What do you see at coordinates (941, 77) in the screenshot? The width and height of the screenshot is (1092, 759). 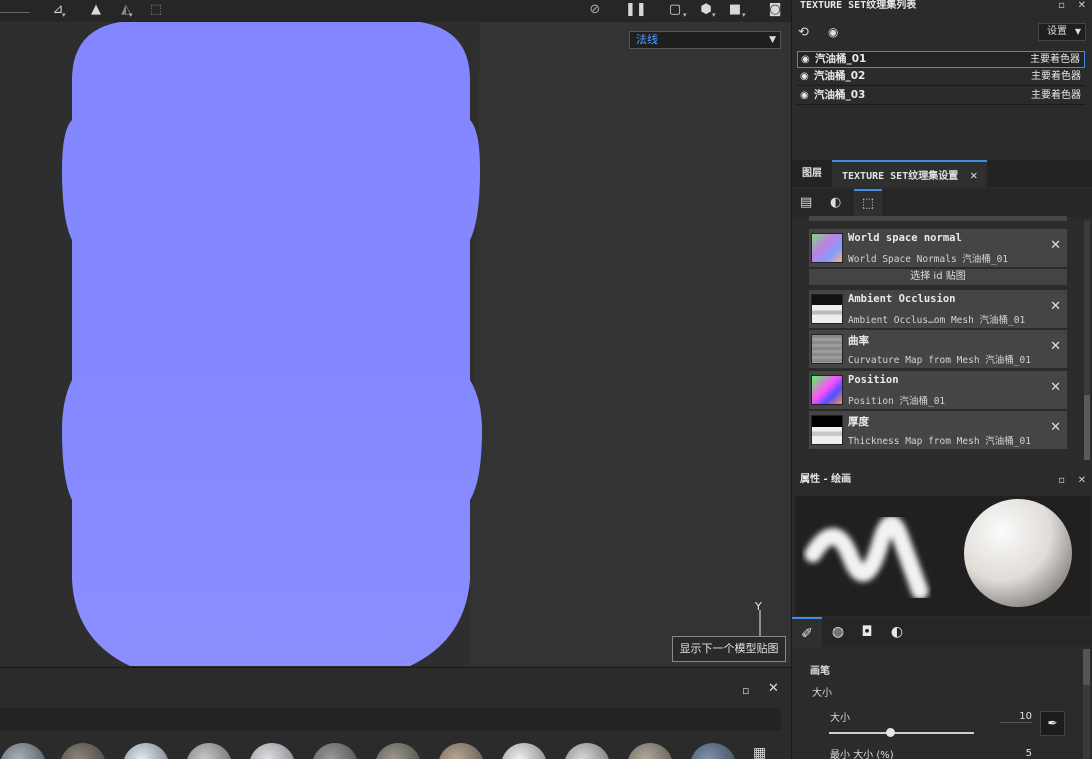 I see `texture-set-item: ◉ 汽油桶_02 主要着色器` at bounding box center [941, 77].